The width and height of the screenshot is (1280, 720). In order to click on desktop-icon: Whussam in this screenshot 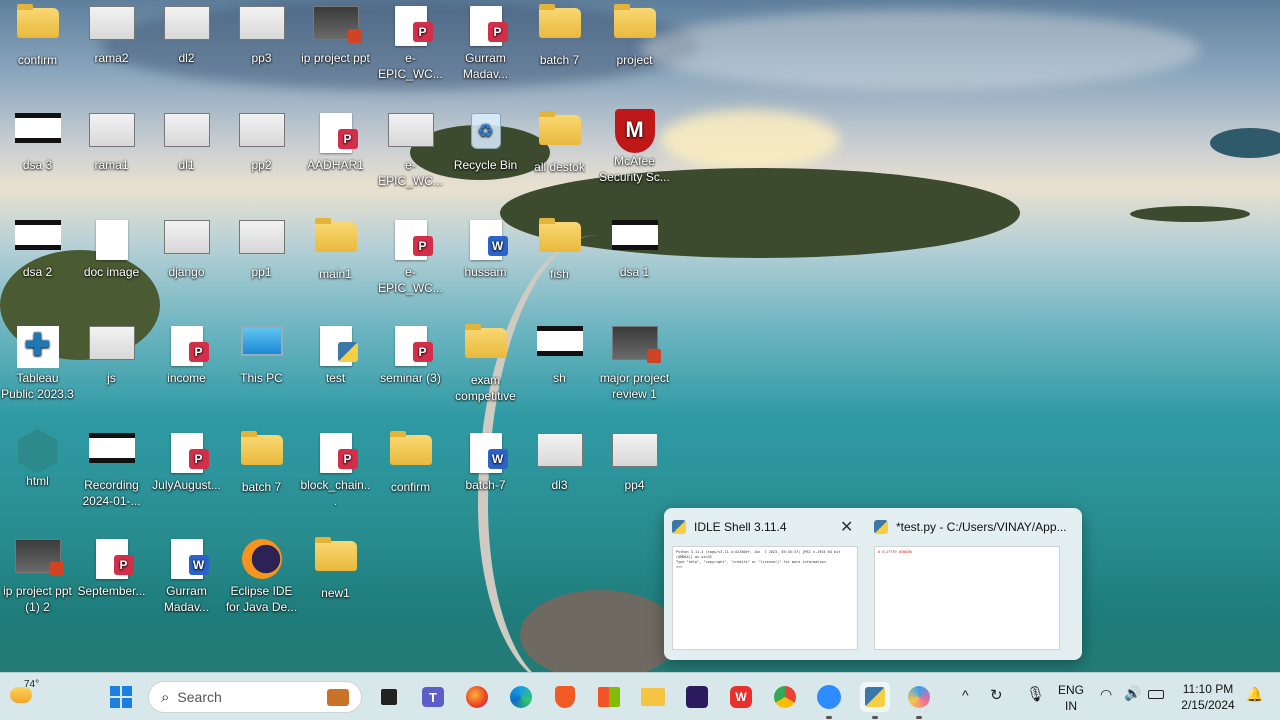, I will do `click(485, 266)`.